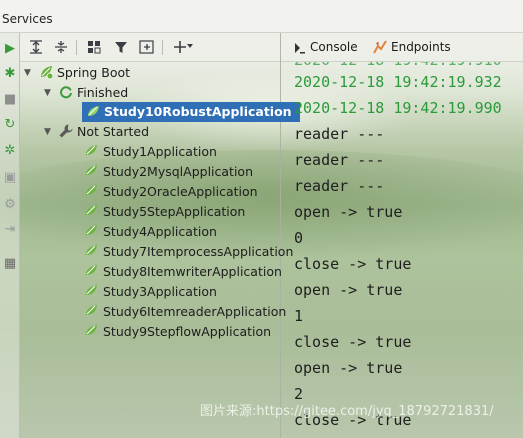 This screenshot has height=438, width=523. Describe the element at coordinates (178, 171) in the screenshot. I see `tree-node-label: Study2MysqlApplication` at that location.